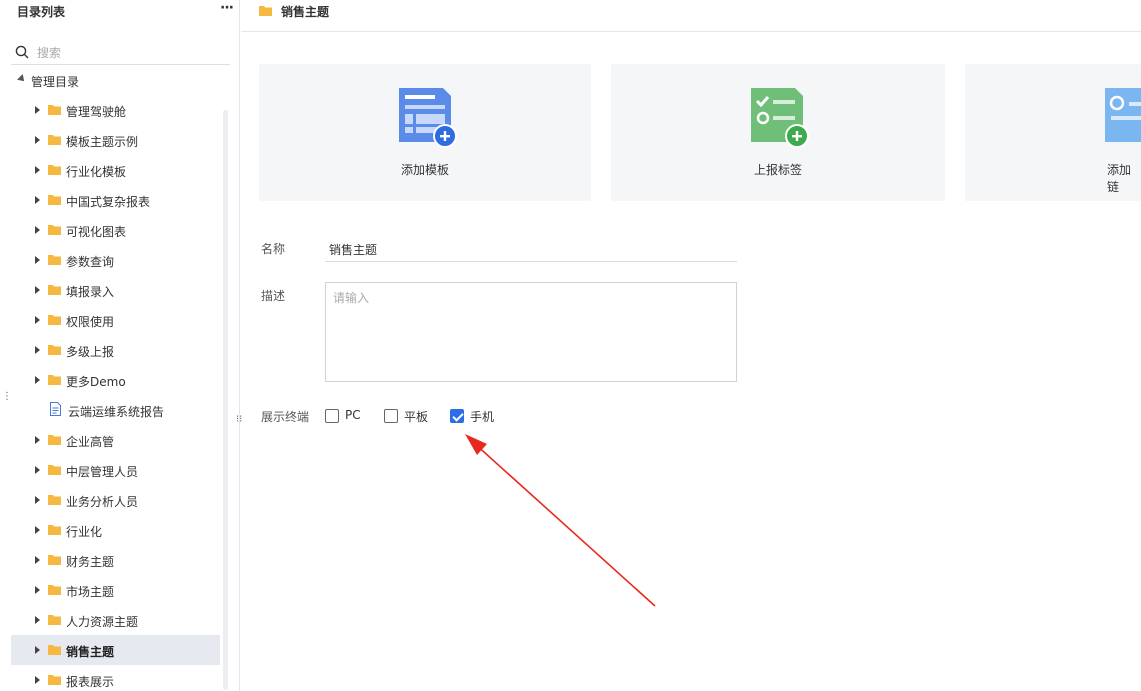 This screenshot has height=691, width=1141. What do you see at coordinates (1053, 132) in the screenshot?
I see `add-link-card: 添加链` at bounding box center [1053, 132].